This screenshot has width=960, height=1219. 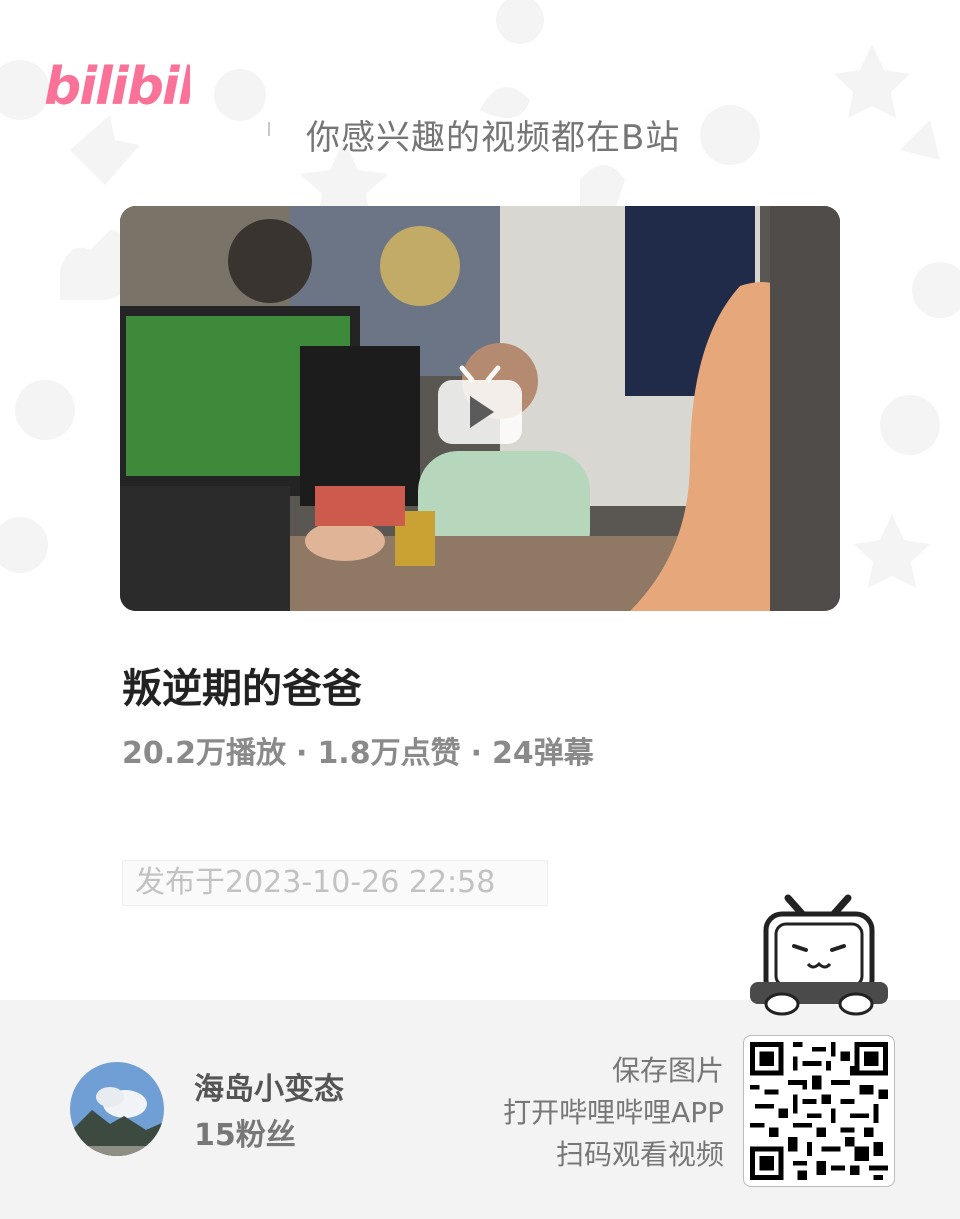 What do you see at coordinates (242, 689) in the screenshot?
I see `video-title: 叛逆期的爸爸` at bounding box center [242, 689].